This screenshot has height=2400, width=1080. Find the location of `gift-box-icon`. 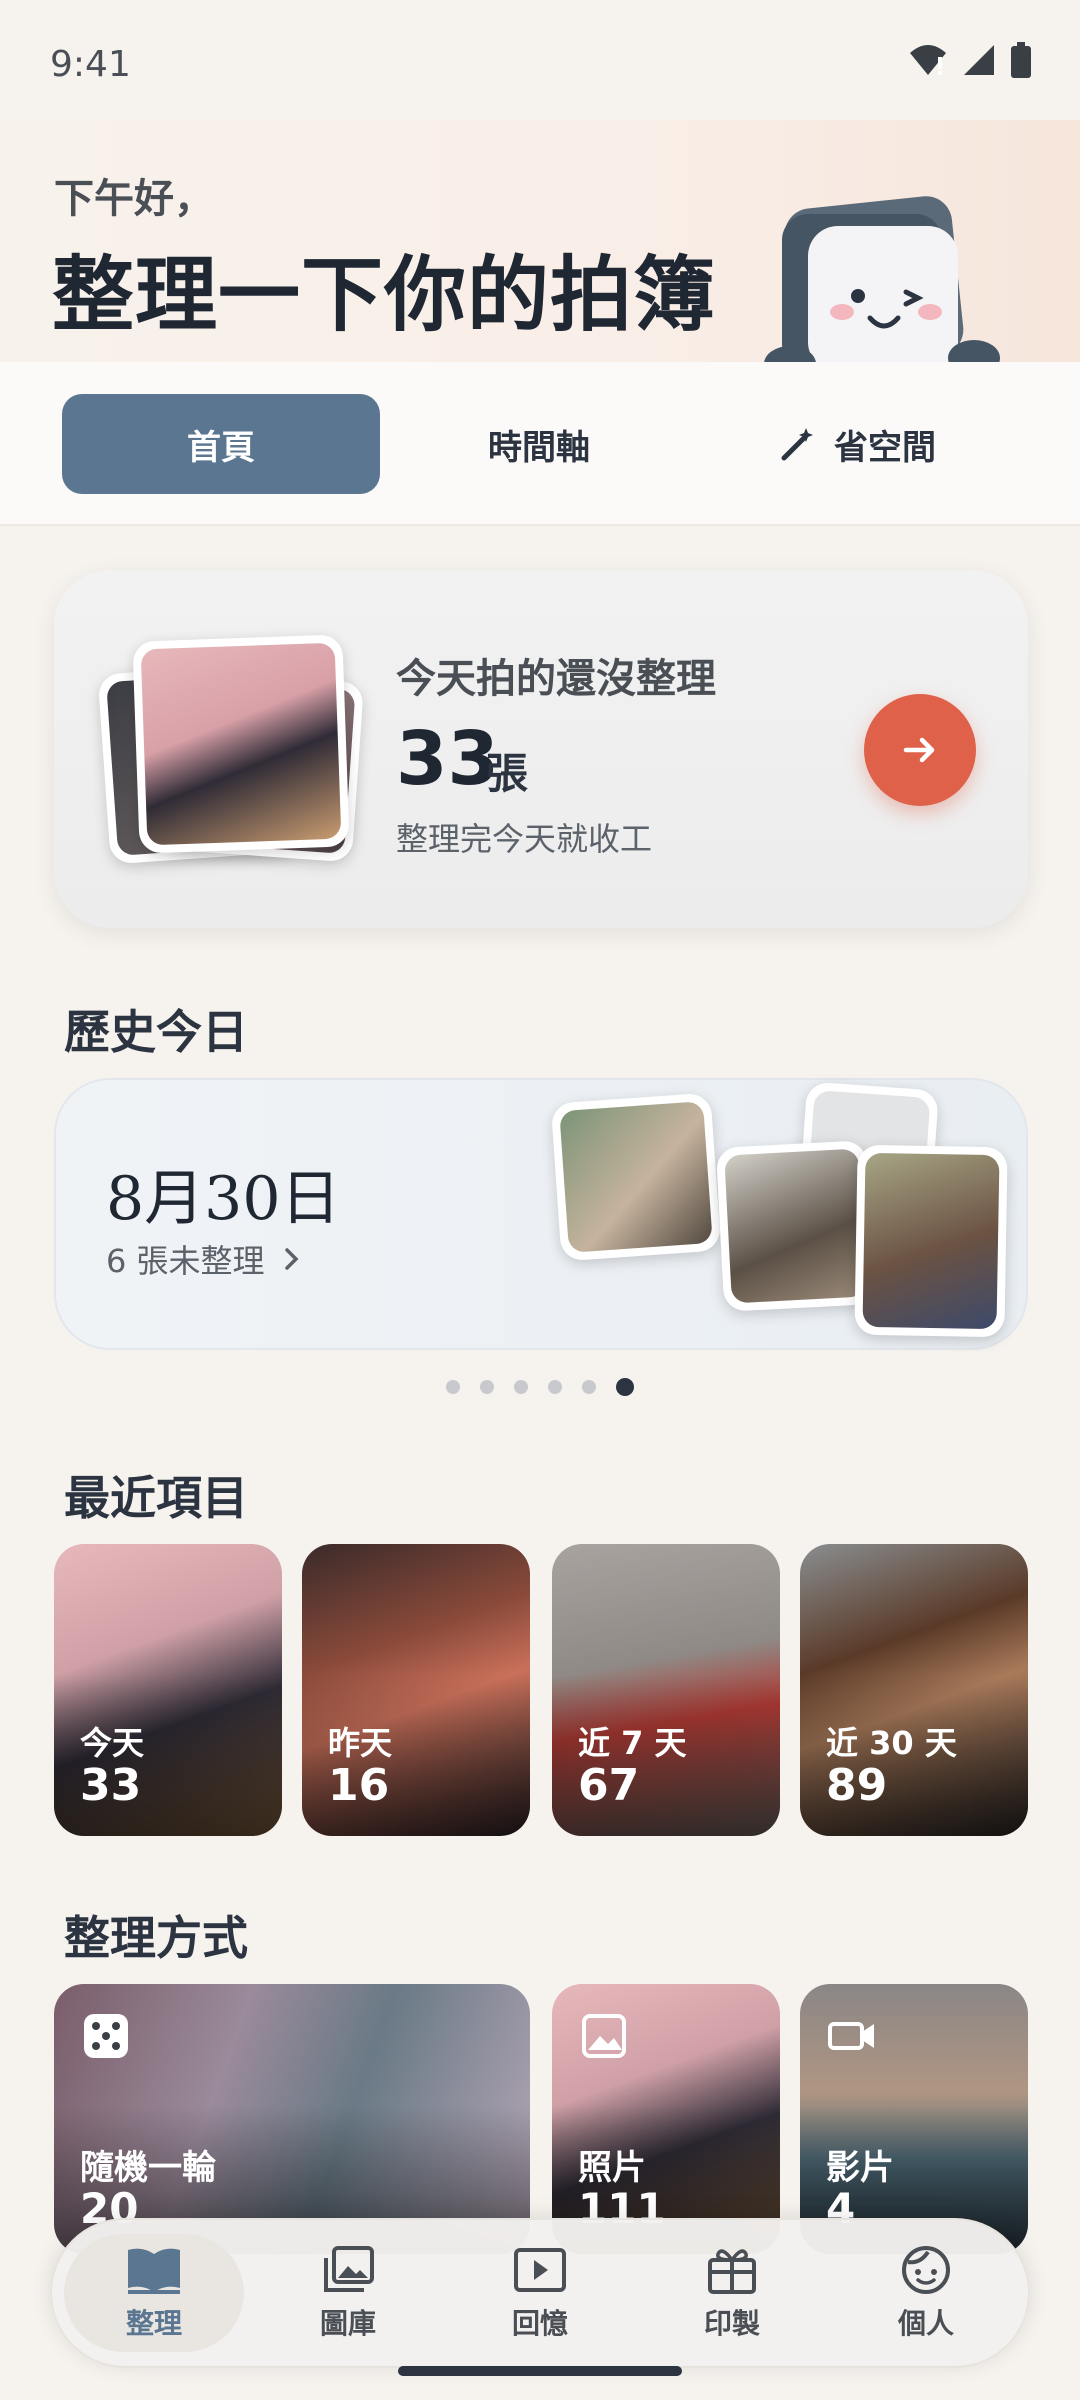

gift-box-icon is located at coordinates (732, 2271).